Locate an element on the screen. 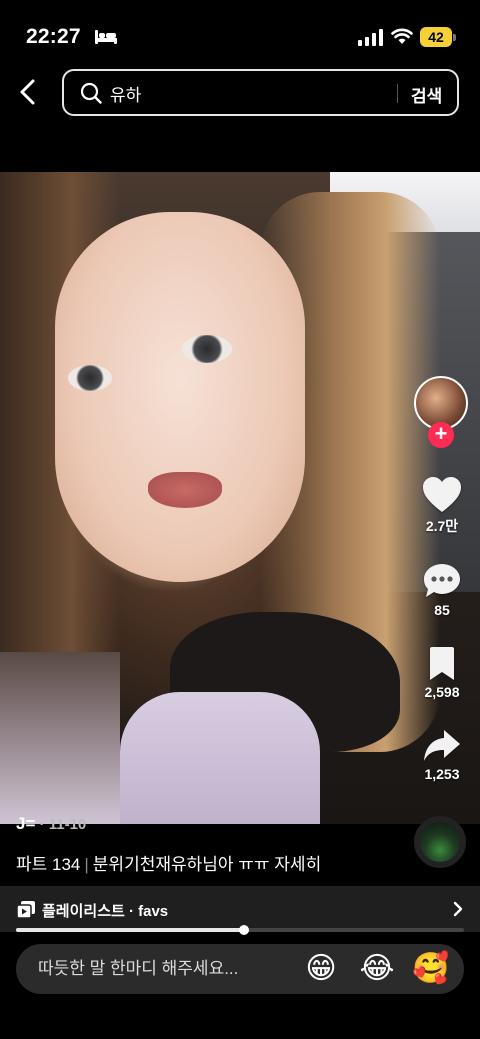  playlist-label: 플레이리스트 · favs is located at coordinates (105, 911).